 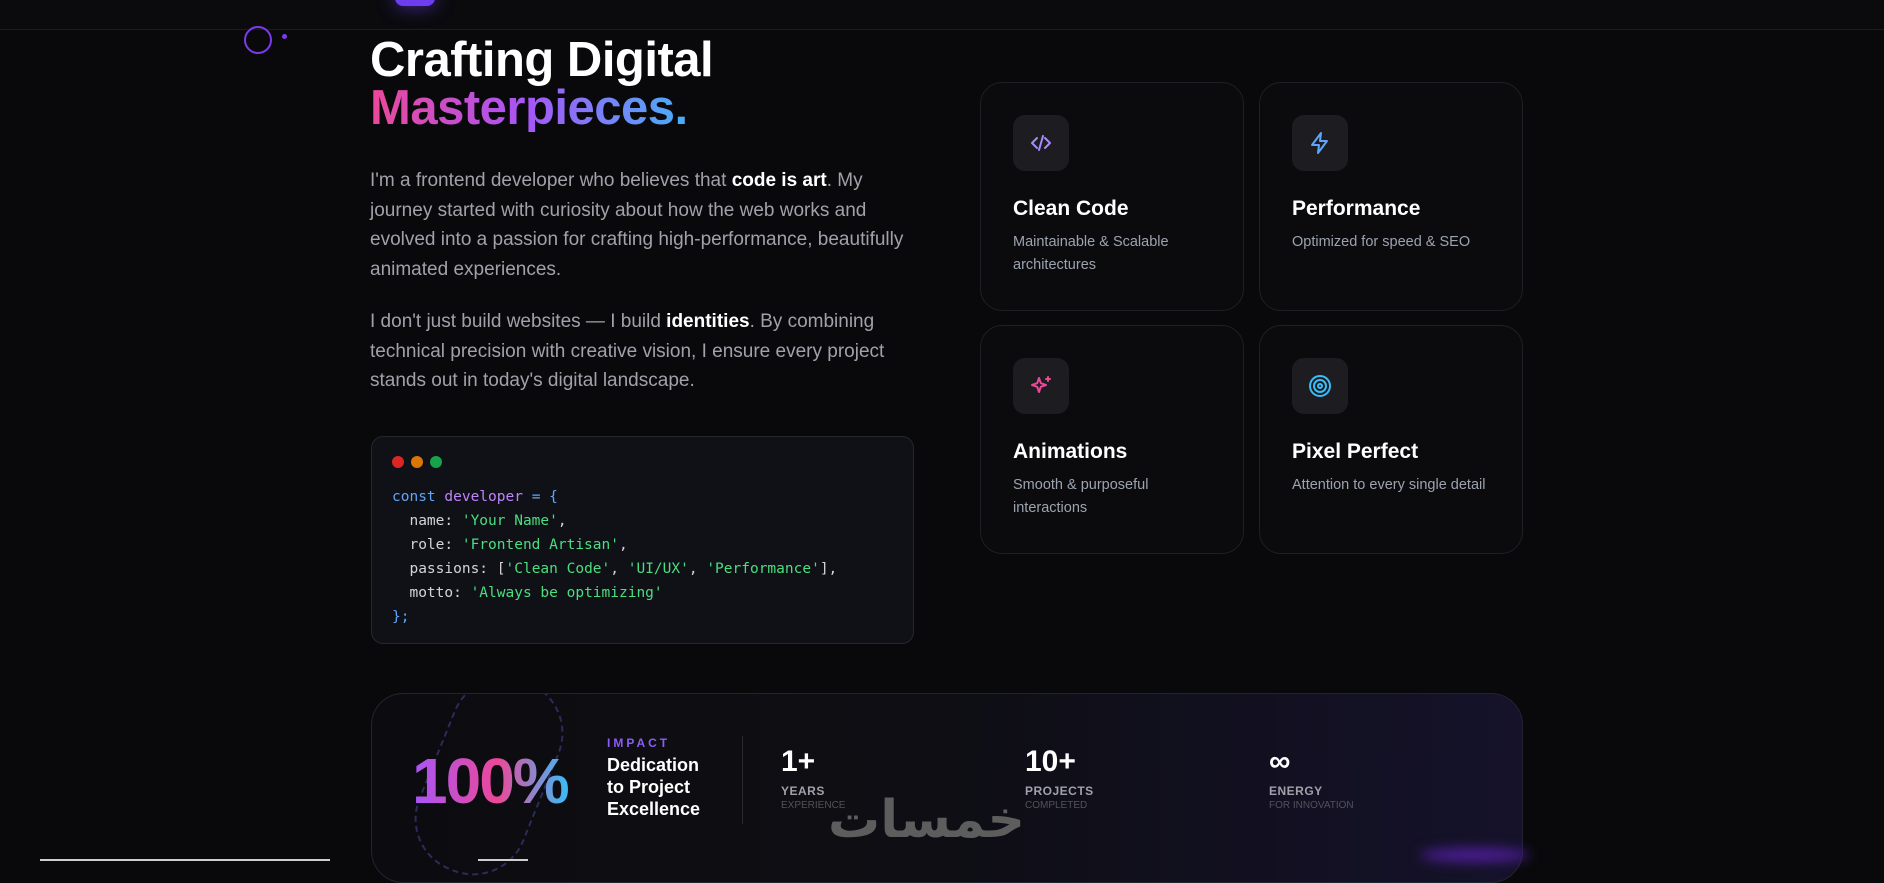 I want to click on stat-label: PROJECTS, so click(x=1059, y=791).